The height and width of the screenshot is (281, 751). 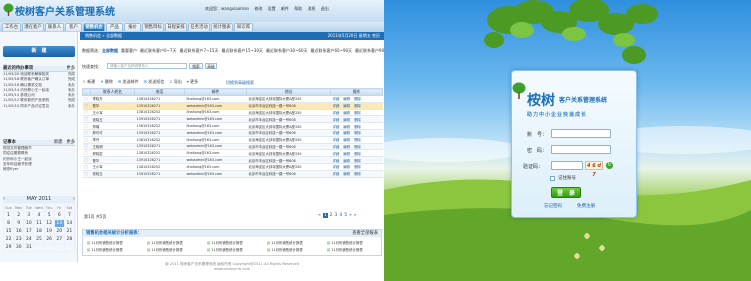 I want to click on filter-item: 最近联系客户60~90天, so click(x=332, y=50).